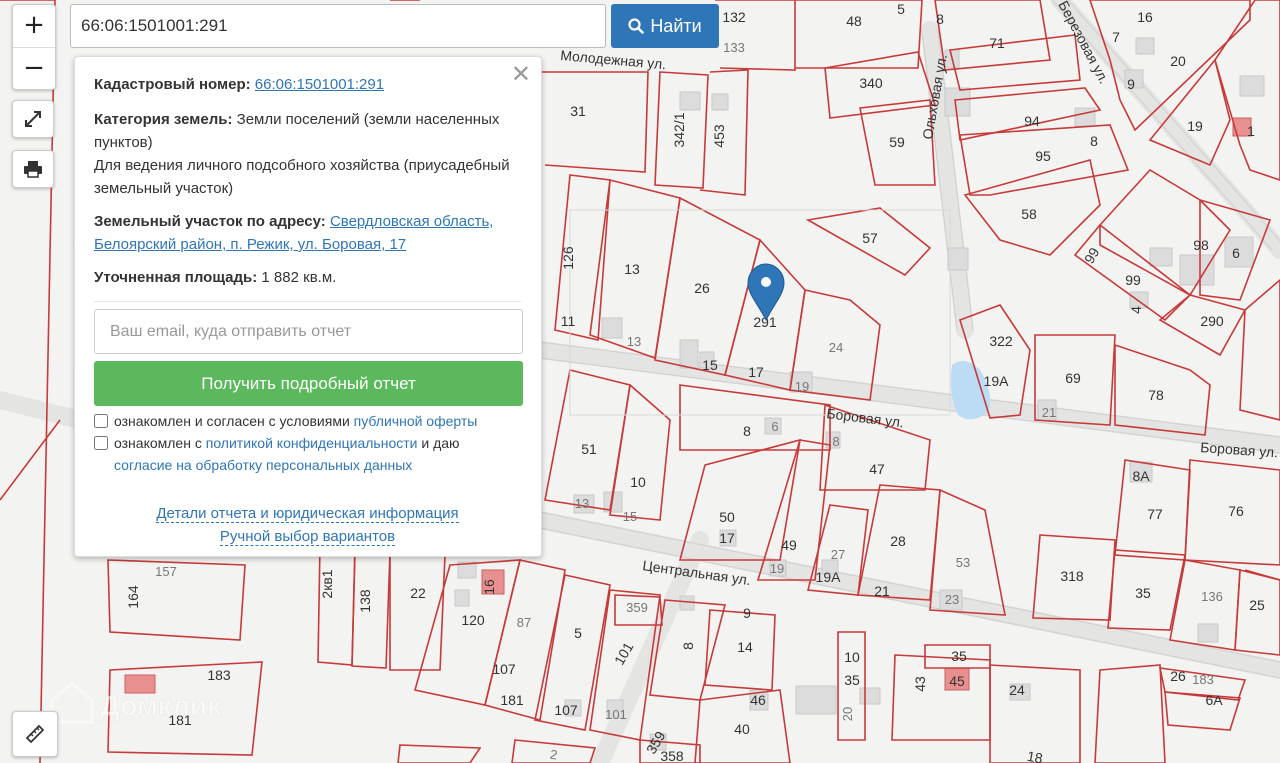  What do you see at coordinates (172, 84) in the screenshot?
I see `cadastral-number-label: Кадастровый номер:` at bounding box center [172, 84].